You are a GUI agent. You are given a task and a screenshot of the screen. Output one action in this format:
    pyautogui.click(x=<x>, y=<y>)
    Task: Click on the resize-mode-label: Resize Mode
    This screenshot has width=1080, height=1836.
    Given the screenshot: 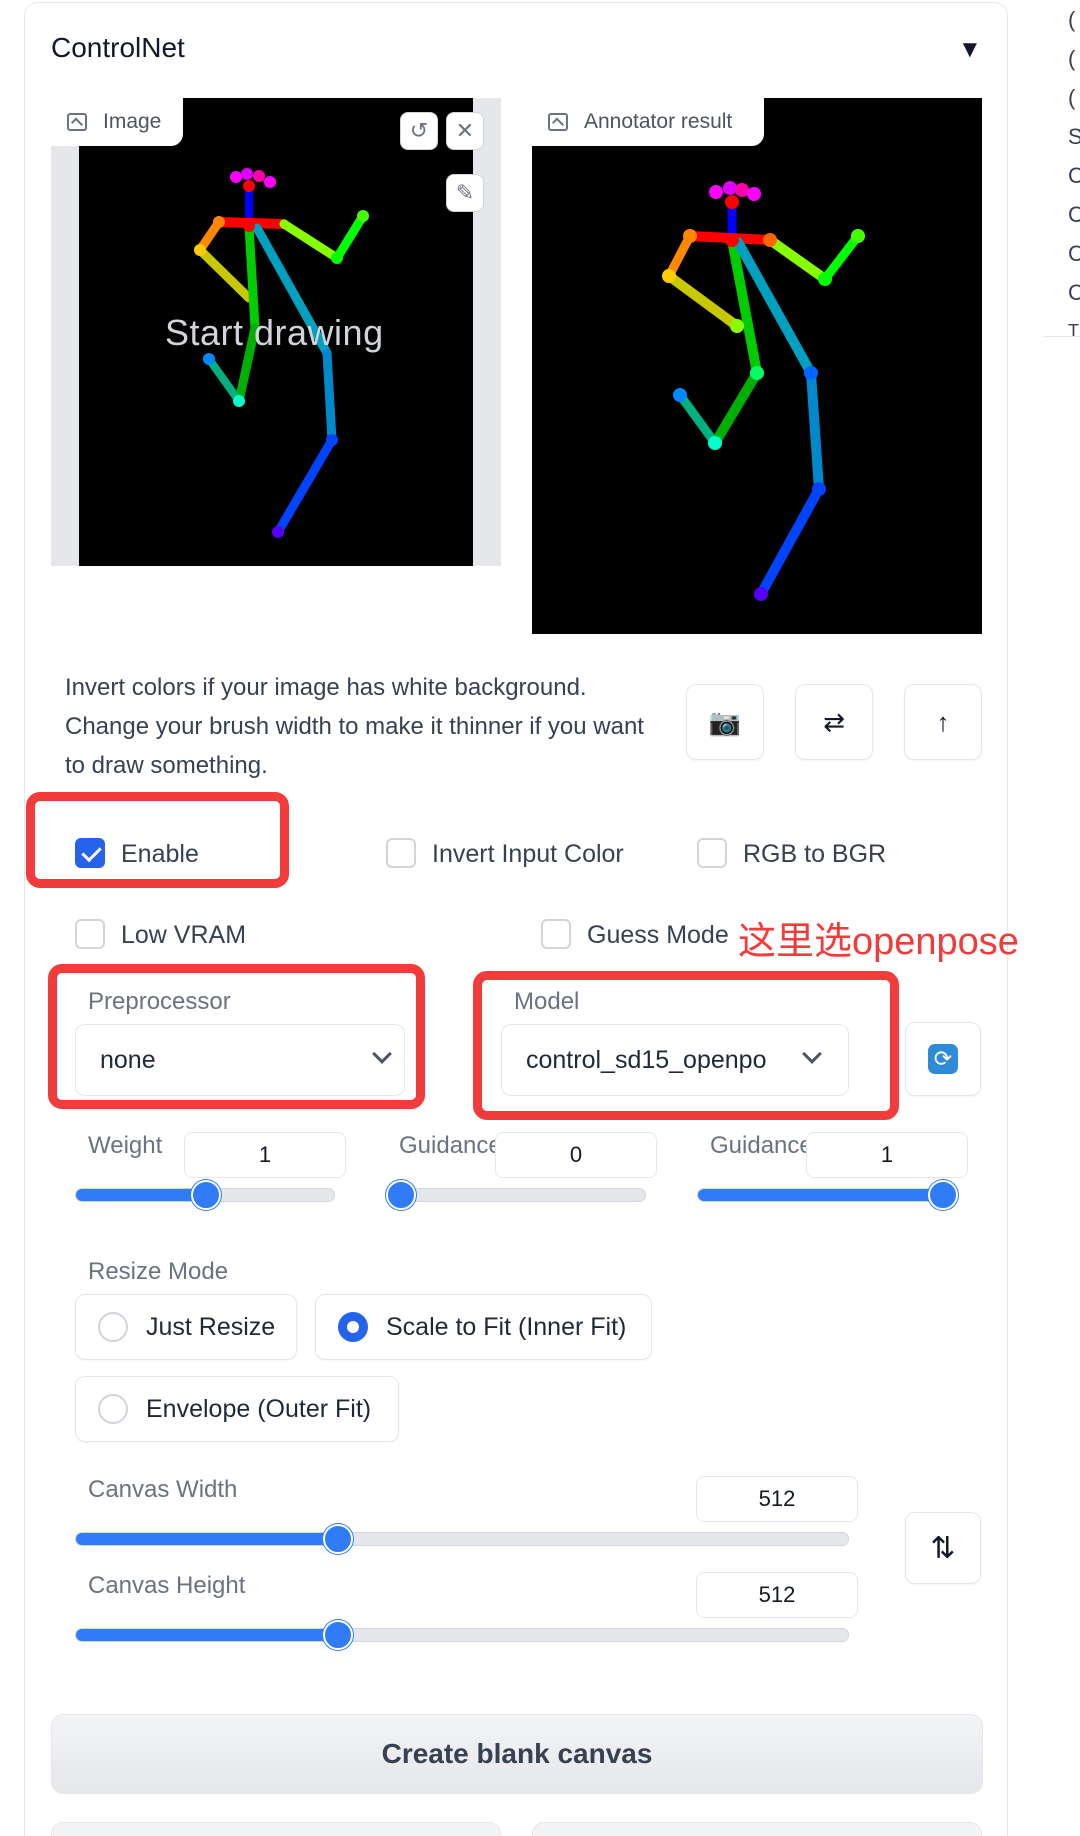 What is the action you would take?
    pyautogui.click(x=158, y=1271)
    